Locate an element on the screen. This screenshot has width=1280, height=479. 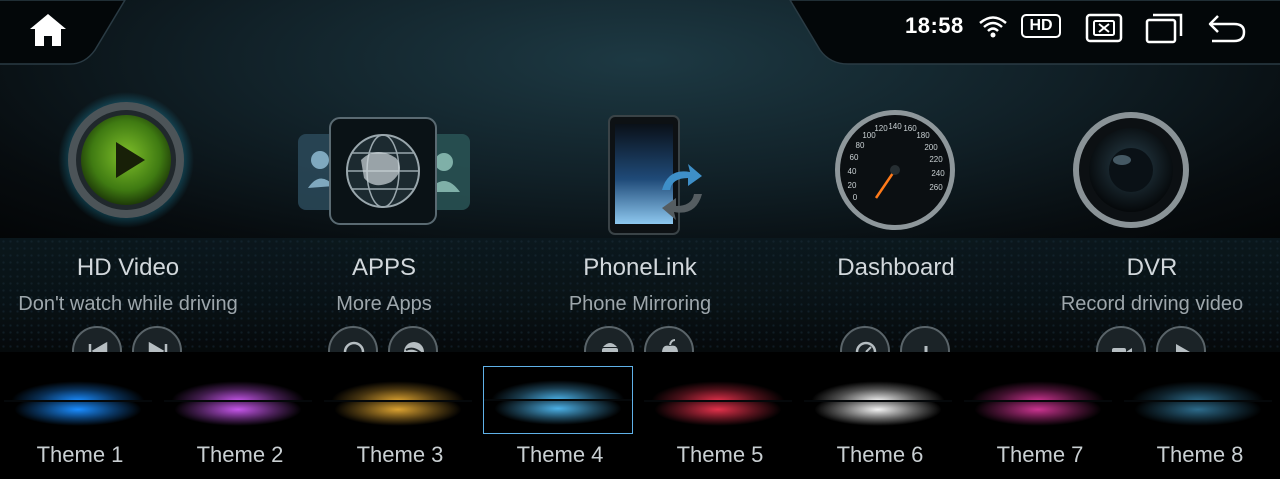
previous-icon is located at coordinates (98, 346).